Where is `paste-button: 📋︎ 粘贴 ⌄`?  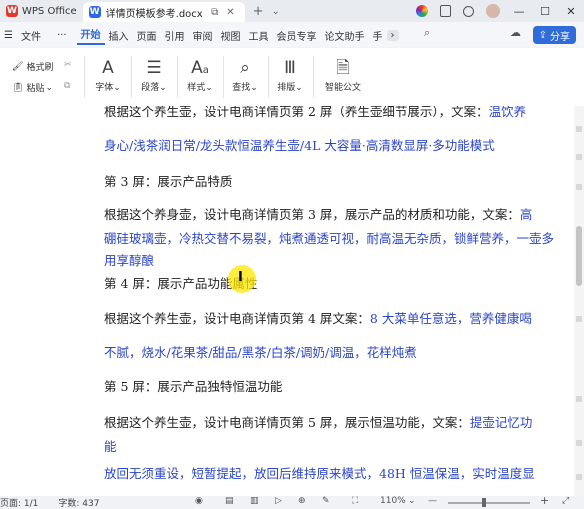
paste-button: 📋︎ 粘贴 ⌄ is located at coordinates (32, 88).